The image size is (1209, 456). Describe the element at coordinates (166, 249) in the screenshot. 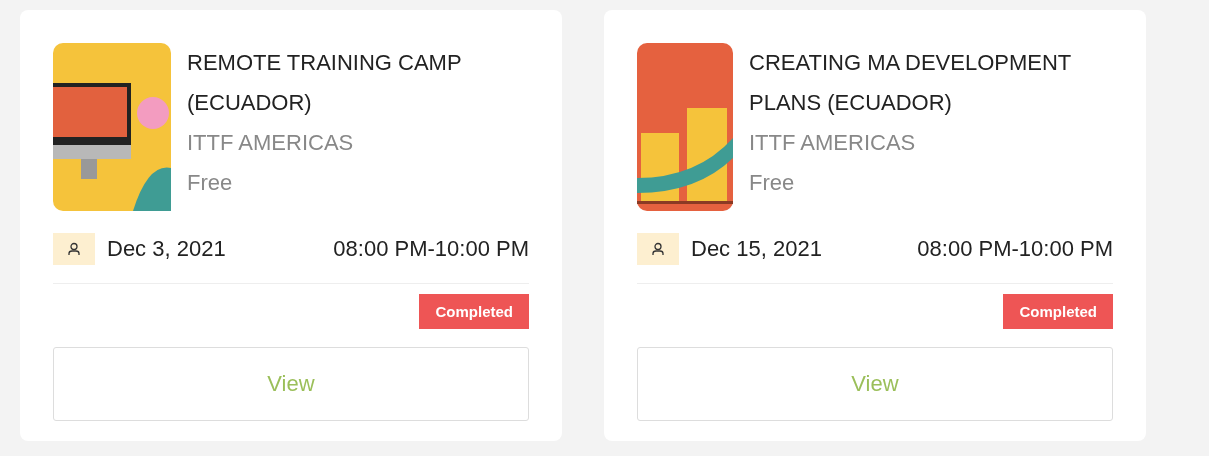

I see `event-date: Dec 3, 2021` at that location.